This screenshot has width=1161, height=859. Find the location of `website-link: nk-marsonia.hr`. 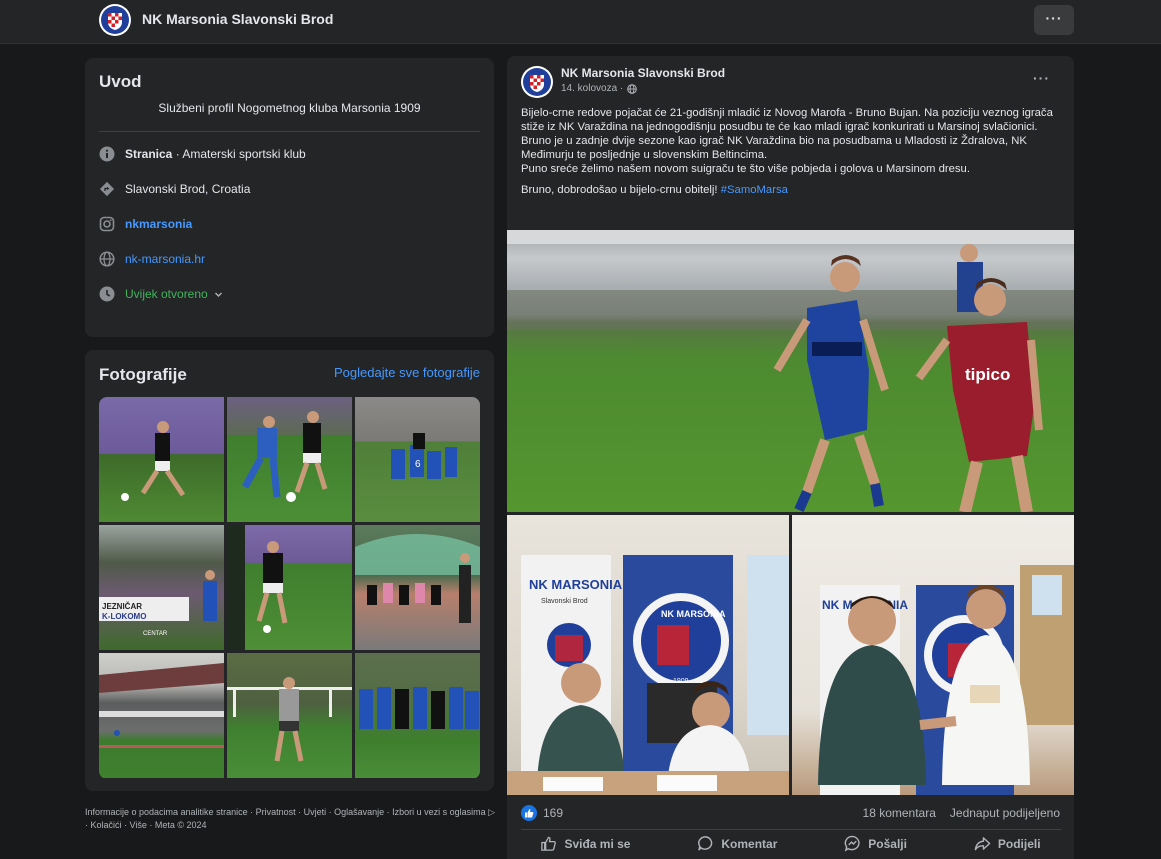

website-link: nk-marsonia.hr is located at coordinates (165, 259).